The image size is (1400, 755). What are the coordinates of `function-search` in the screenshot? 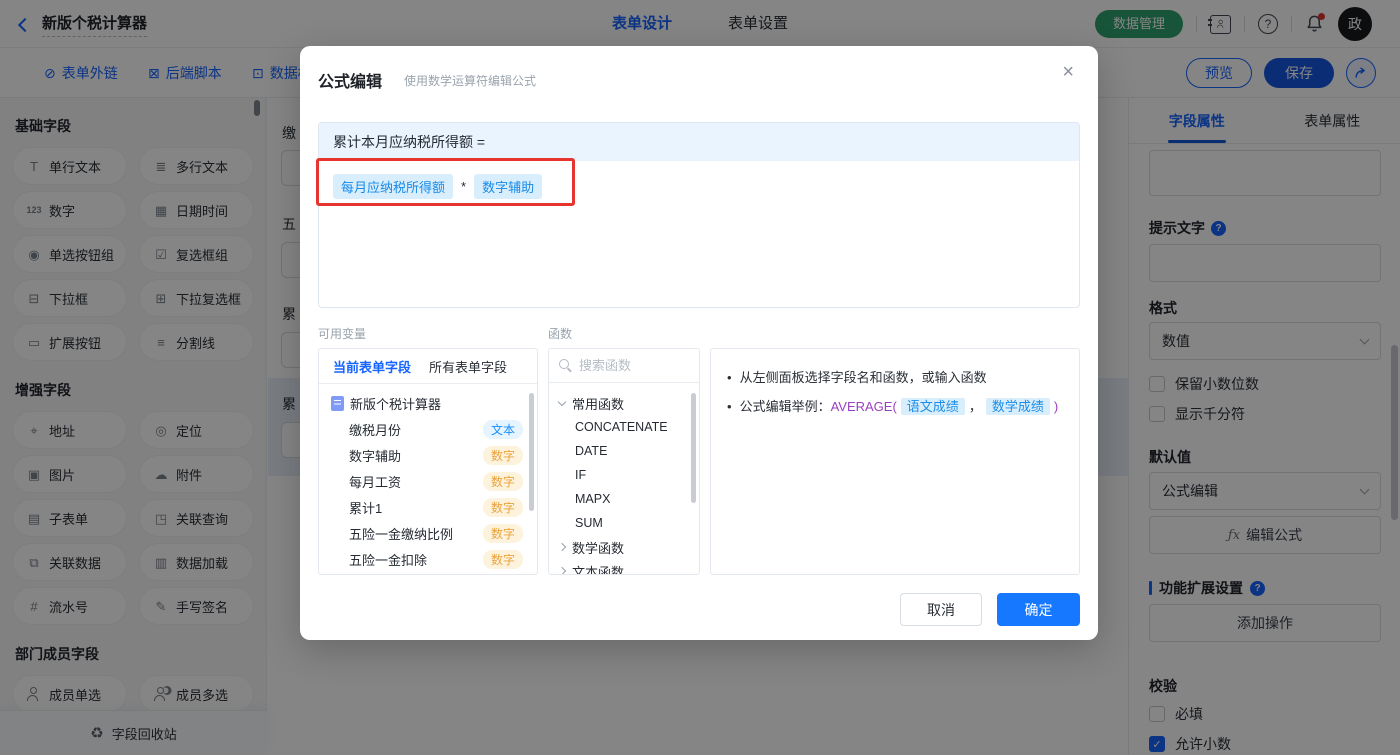 It's located at (624, 366).